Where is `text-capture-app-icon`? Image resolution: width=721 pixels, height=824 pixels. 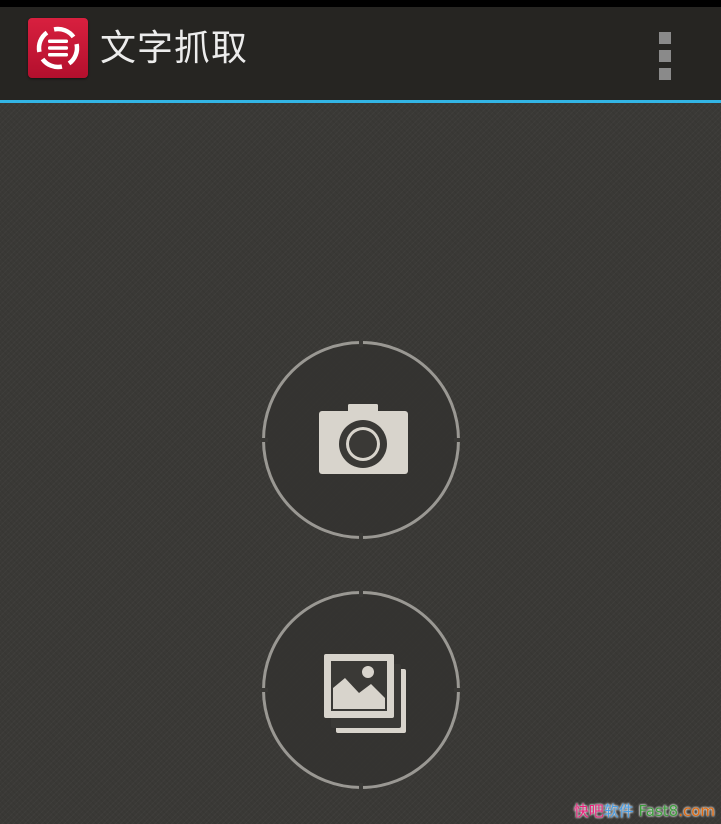
text-capture-app-icon is located at coordinates (58, 48).